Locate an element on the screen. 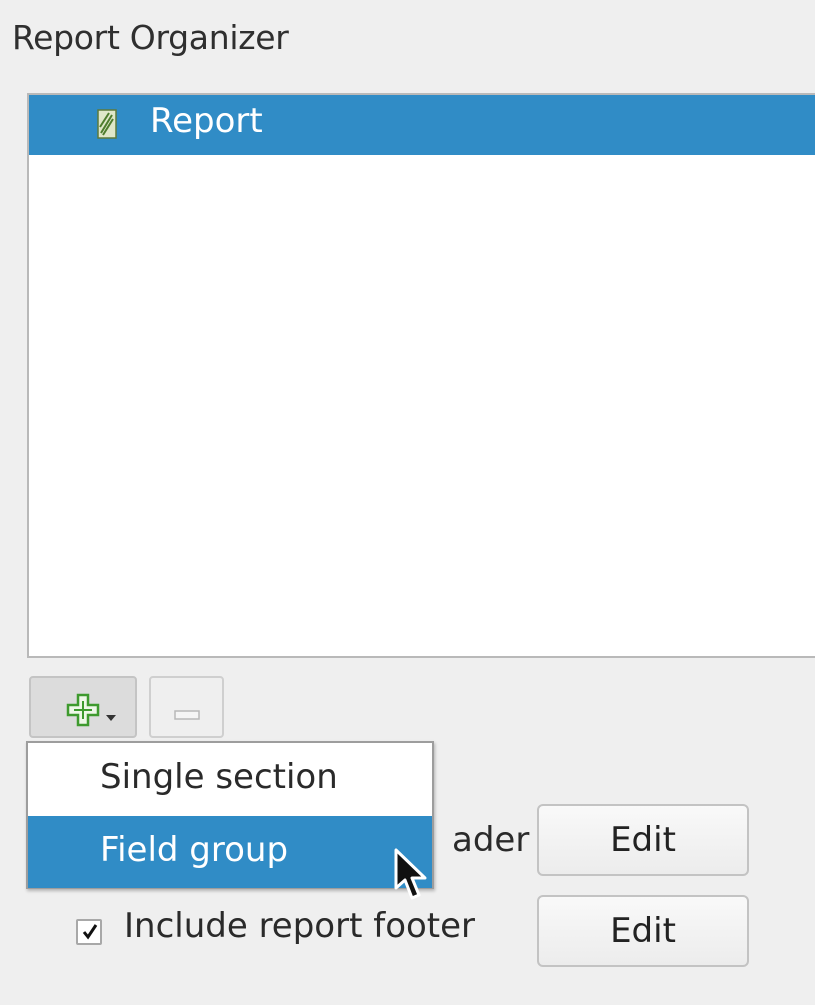 This screenshot has width=815, height=1005. caret-down-icon is located at coordinates (111, 713).